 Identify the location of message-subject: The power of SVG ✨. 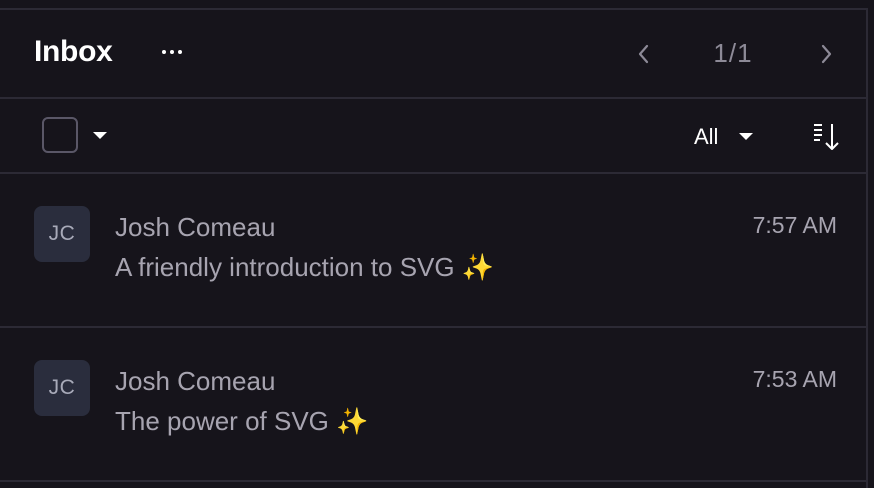
(242, 421).